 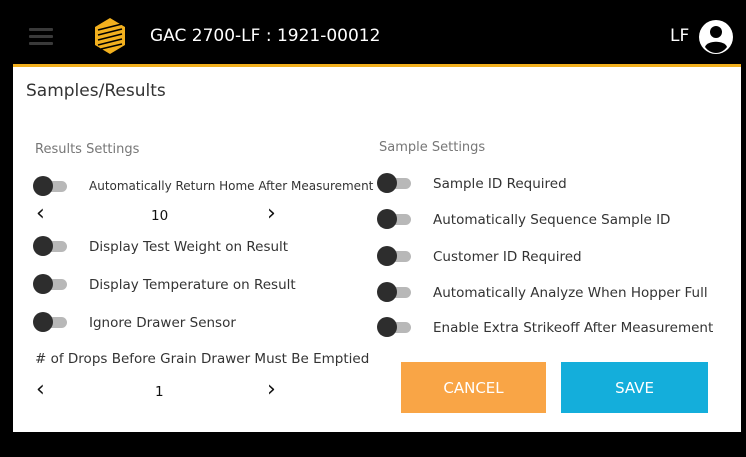 What do you see at coordinates (507, 257) in the screenshot?
I see `customer-id-required-label: Customer ID Required` at bounding box center [507, 257].